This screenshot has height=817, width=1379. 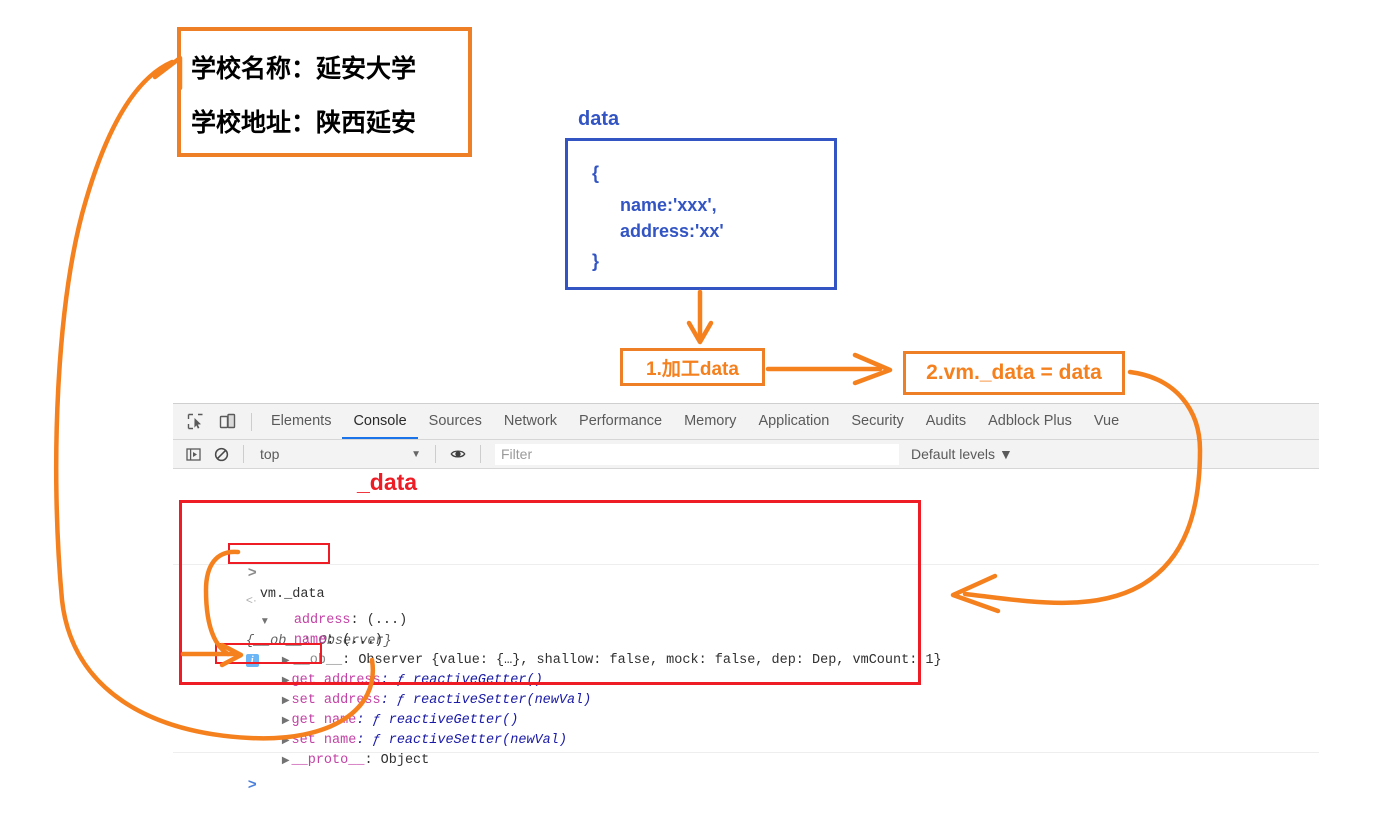 I want to click on execution-context-select: top ▼, so click(x=339, y=454).